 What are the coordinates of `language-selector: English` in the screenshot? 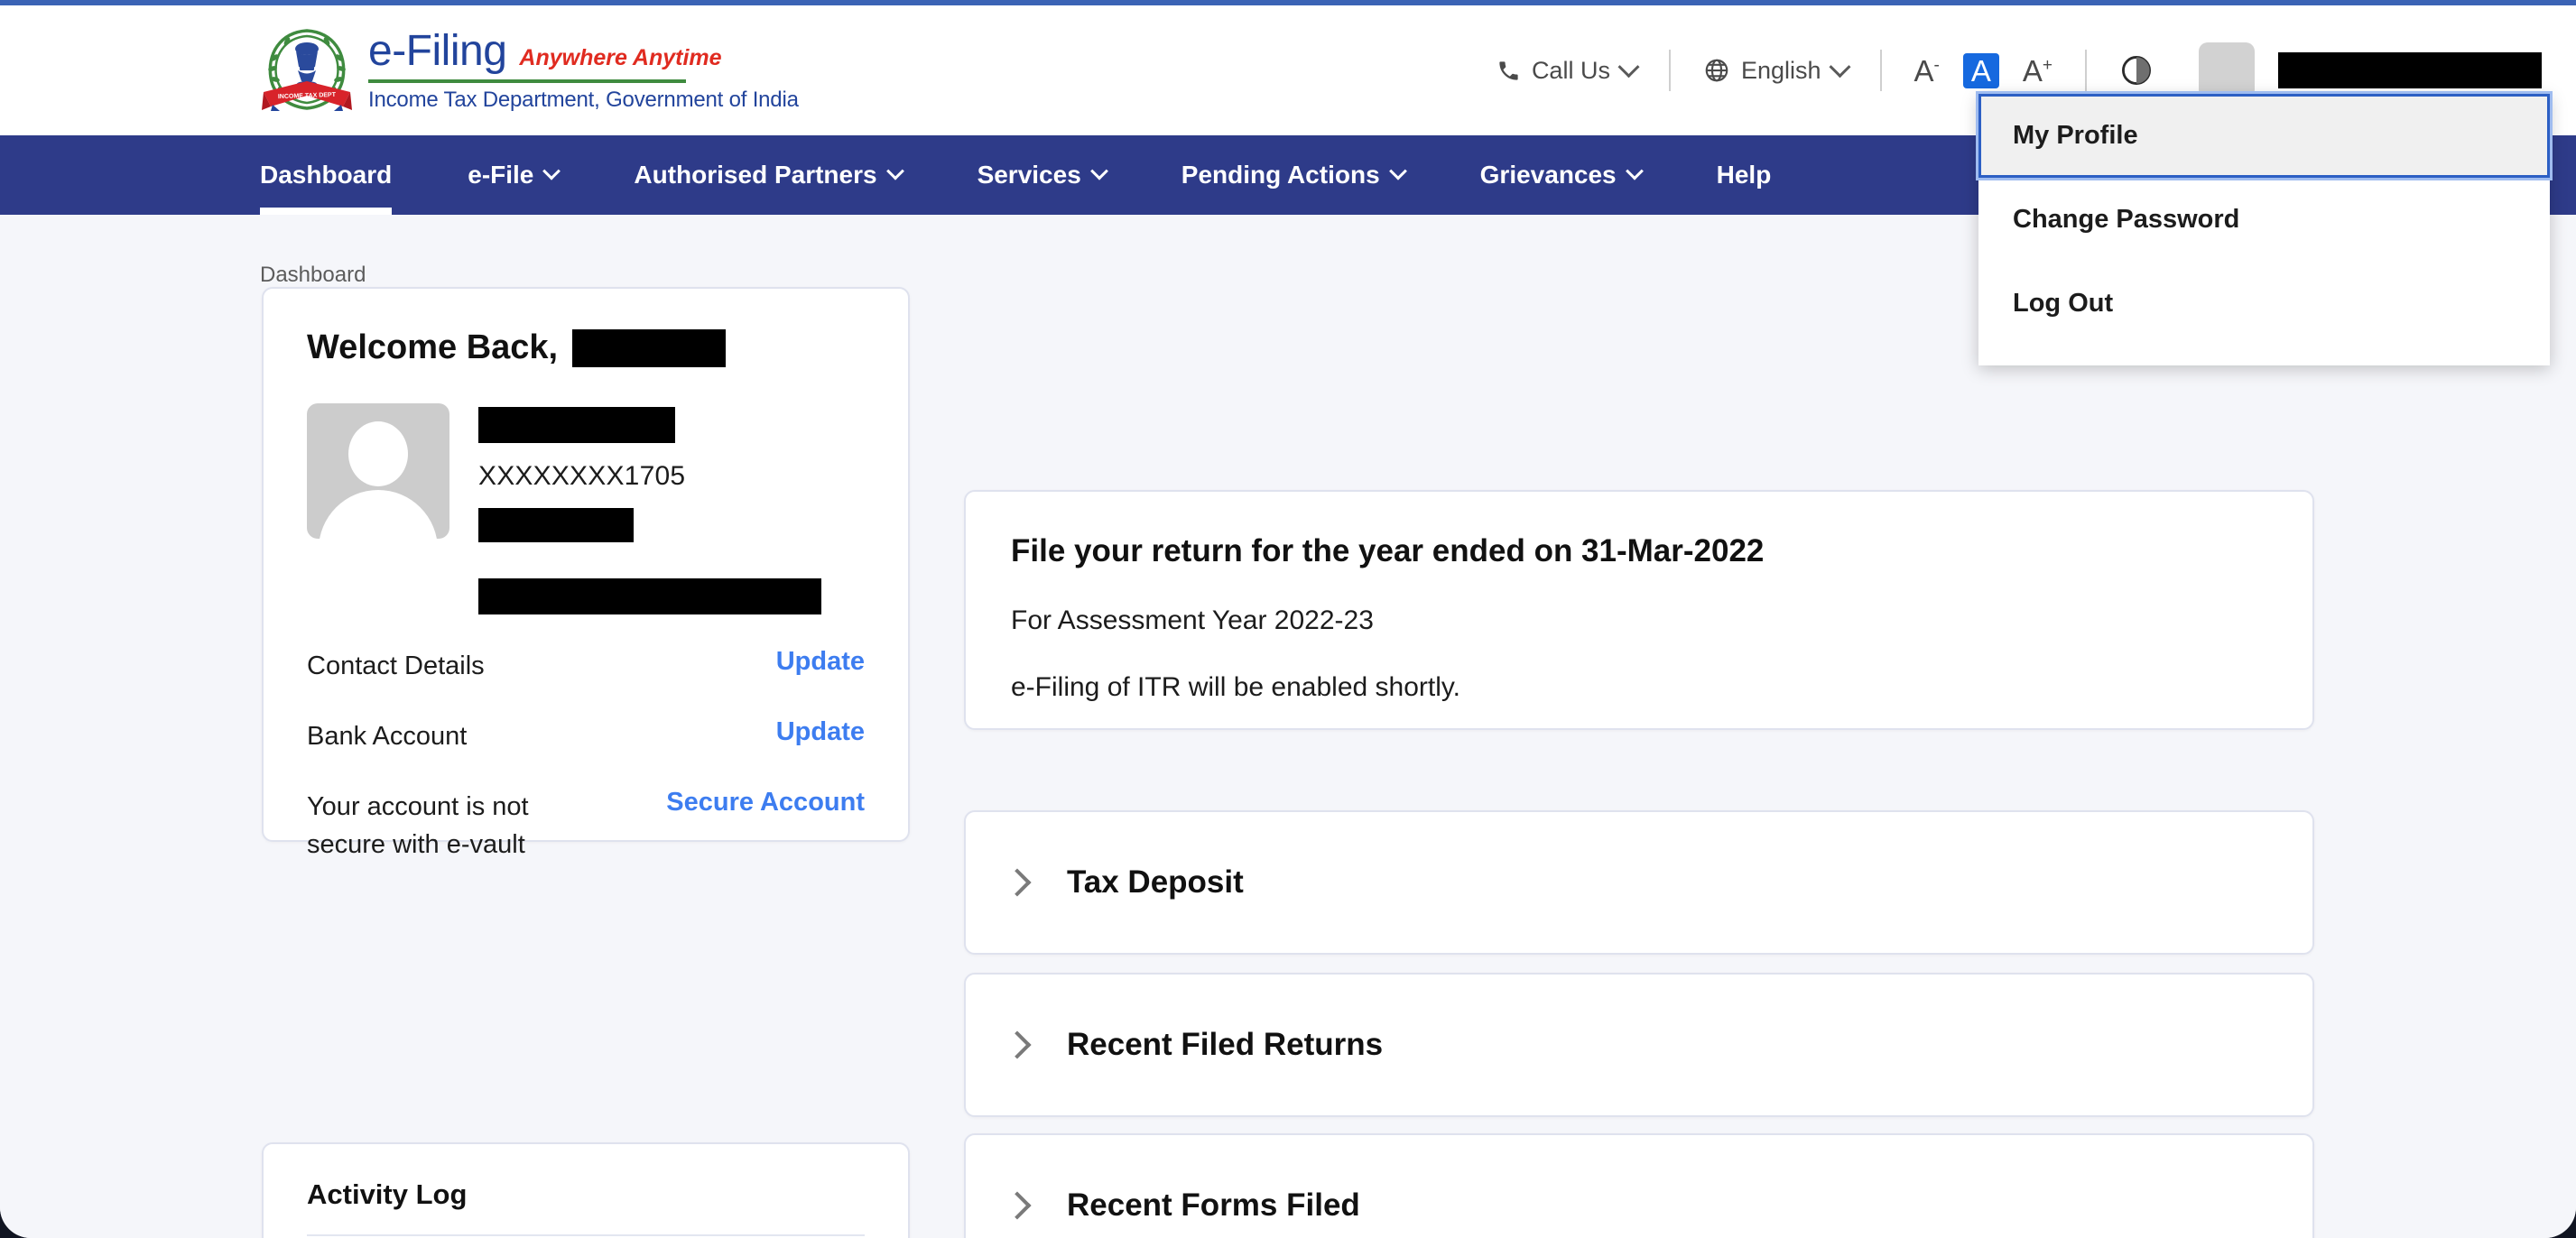 It's located at (1775, 70).